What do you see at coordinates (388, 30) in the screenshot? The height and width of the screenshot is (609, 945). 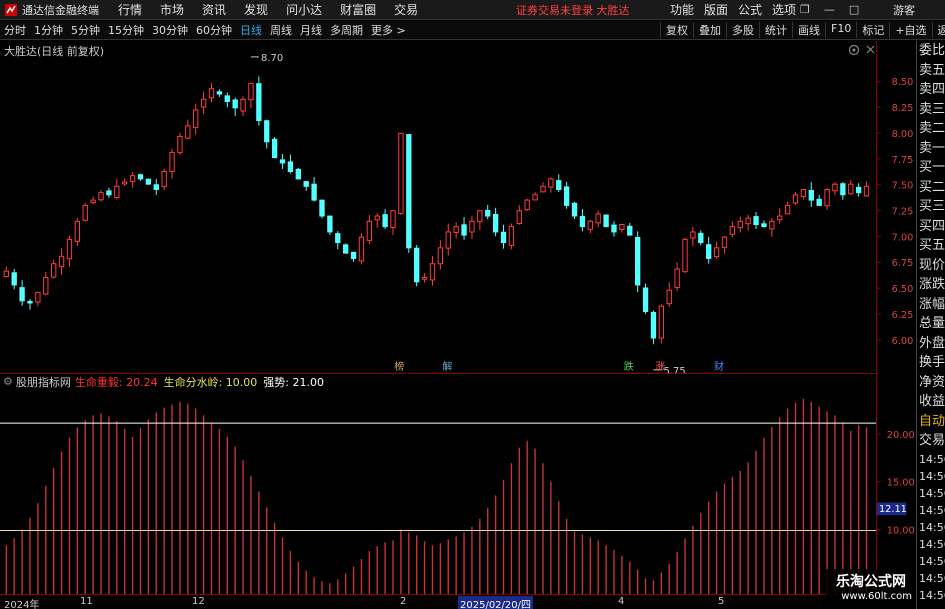 I see `period-more: 更多 >` at bounding box center [388, 30].